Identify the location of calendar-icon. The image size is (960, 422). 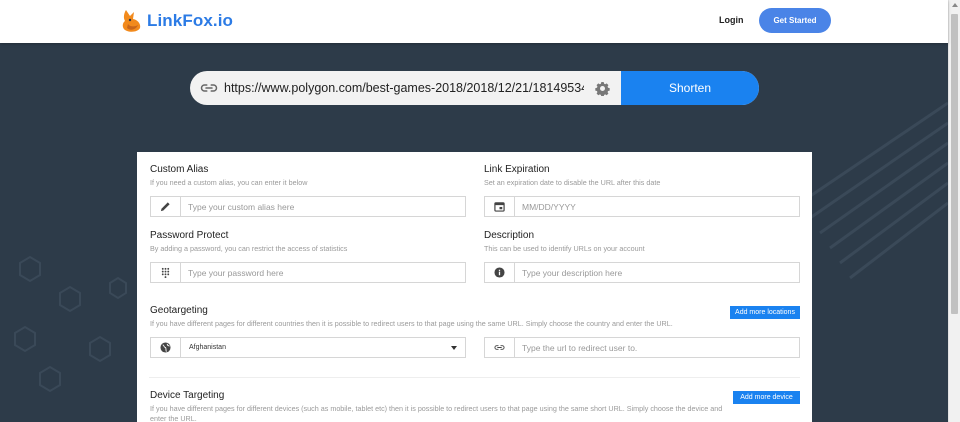
(499, 207).